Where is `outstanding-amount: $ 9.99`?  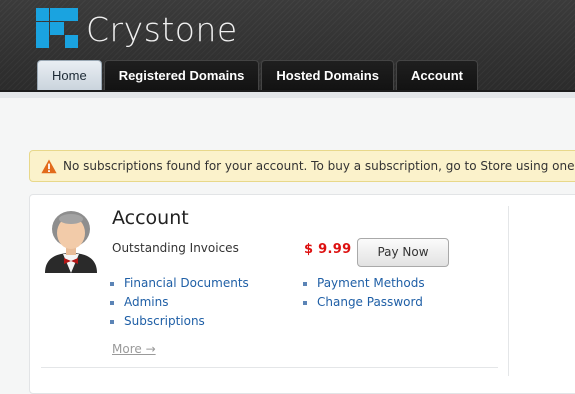 outstanding-amount: $ 9.99 is located at coordinates (328, 249).